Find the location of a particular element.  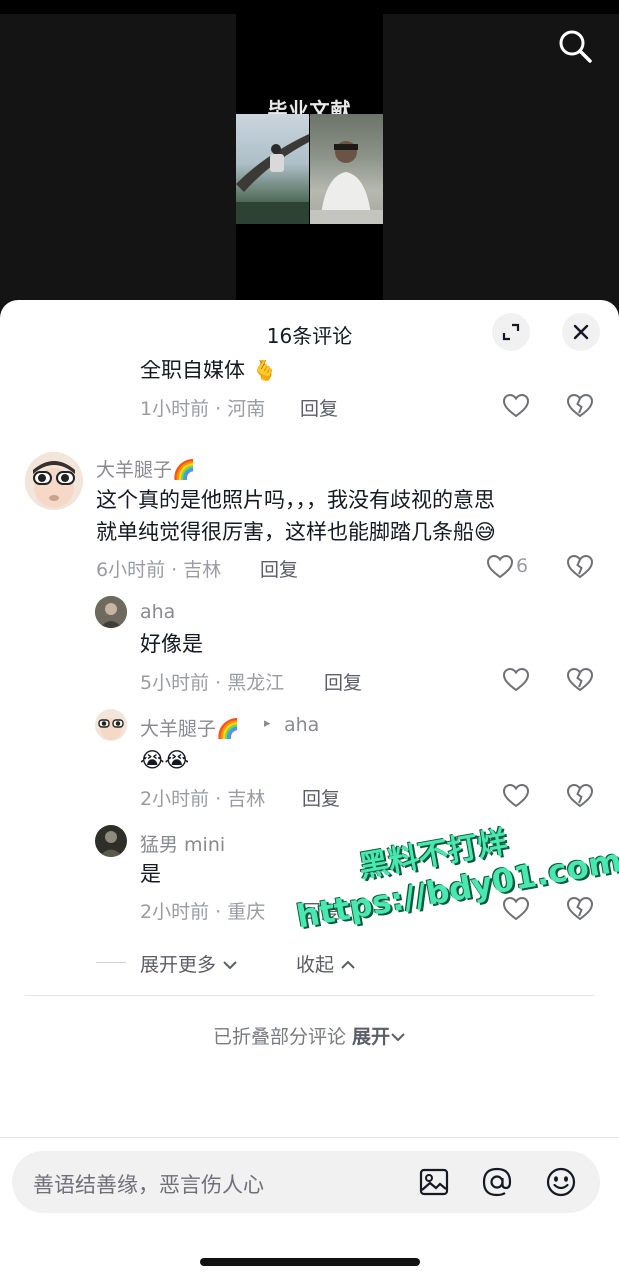

collapsed-note-text: 已折叠部分评论 is located at coordinates (279, 1037).